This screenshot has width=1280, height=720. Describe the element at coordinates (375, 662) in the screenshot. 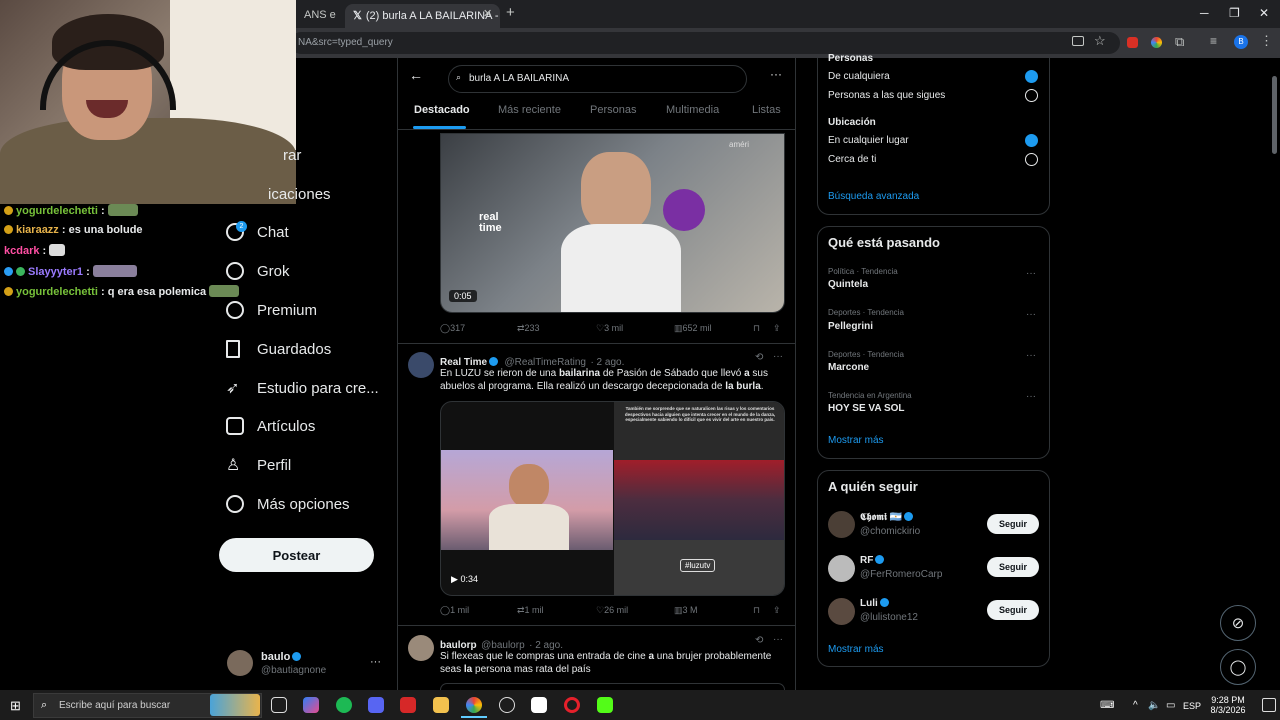

I see `account-menu-button: ···` at that location.